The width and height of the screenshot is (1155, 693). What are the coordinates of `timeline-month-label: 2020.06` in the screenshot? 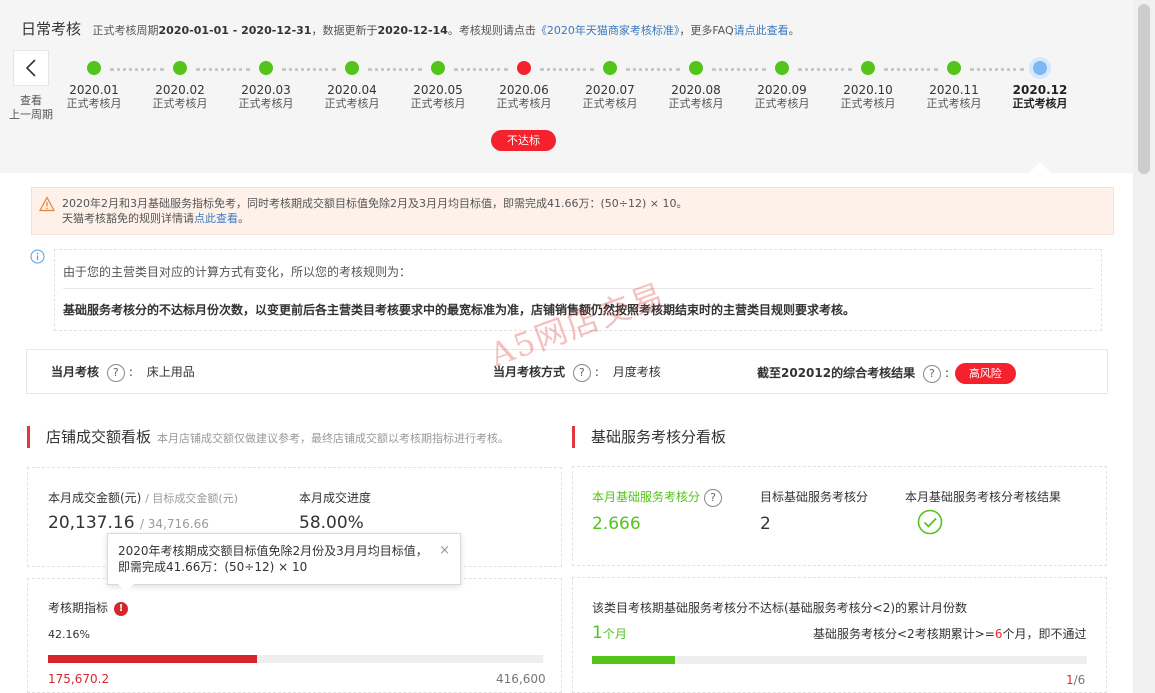 It's located at (524, 90).